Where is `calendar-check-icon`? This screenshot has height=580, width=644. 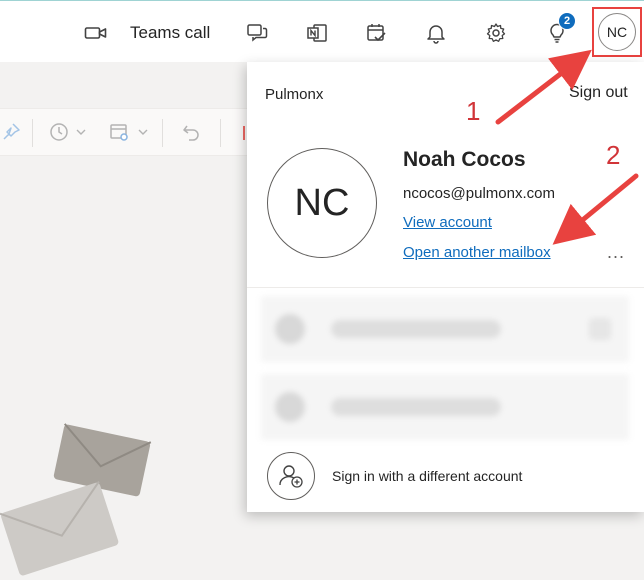 calendar-check-icon is located at coordinates (376, 33).